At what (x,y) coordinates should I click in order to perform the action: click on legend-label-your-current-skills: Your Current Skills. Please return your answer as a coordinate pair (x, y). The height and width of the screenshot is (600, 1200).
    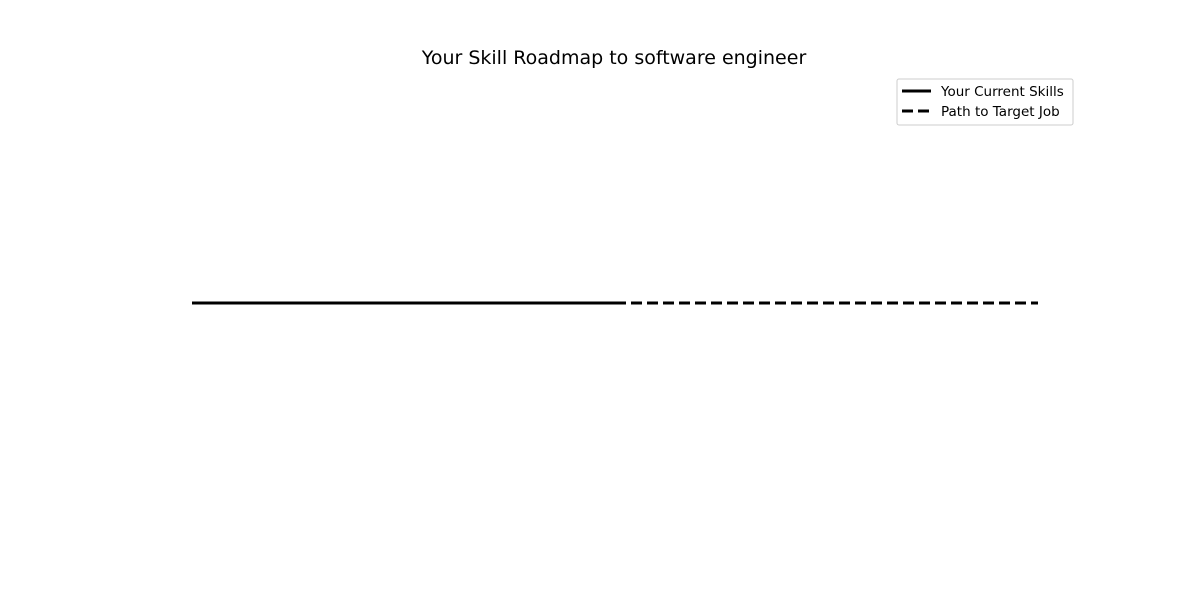
    Looking at the image, I should click on (1002, 92).